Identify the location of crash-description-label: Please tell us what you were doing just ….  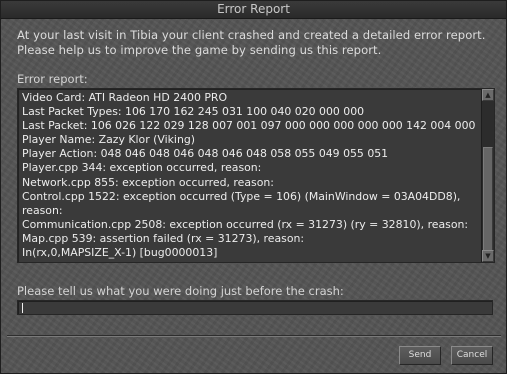
(180, 291).